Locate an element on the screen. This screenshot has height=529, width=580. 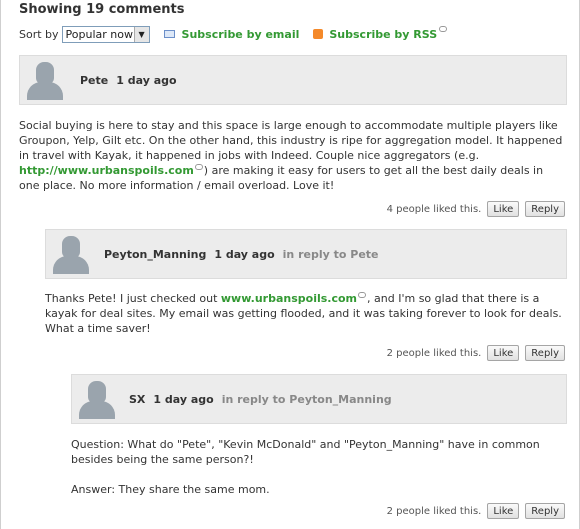
comment-link: http://www.urbanspoils.com is located at coordinates (106, 170).